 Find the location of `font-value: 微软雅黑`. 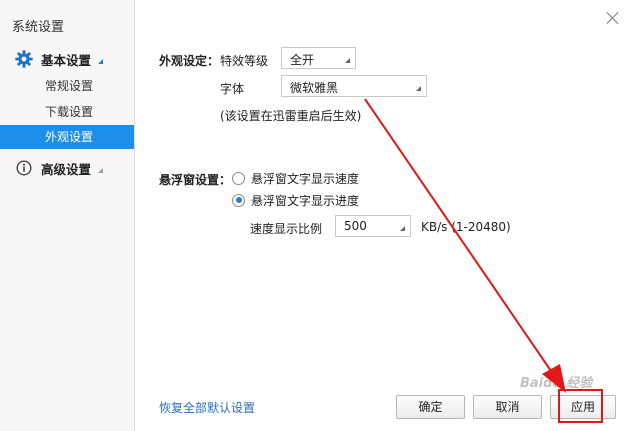

font-value: 微软雅黑 is located at coordinates (314, 88).